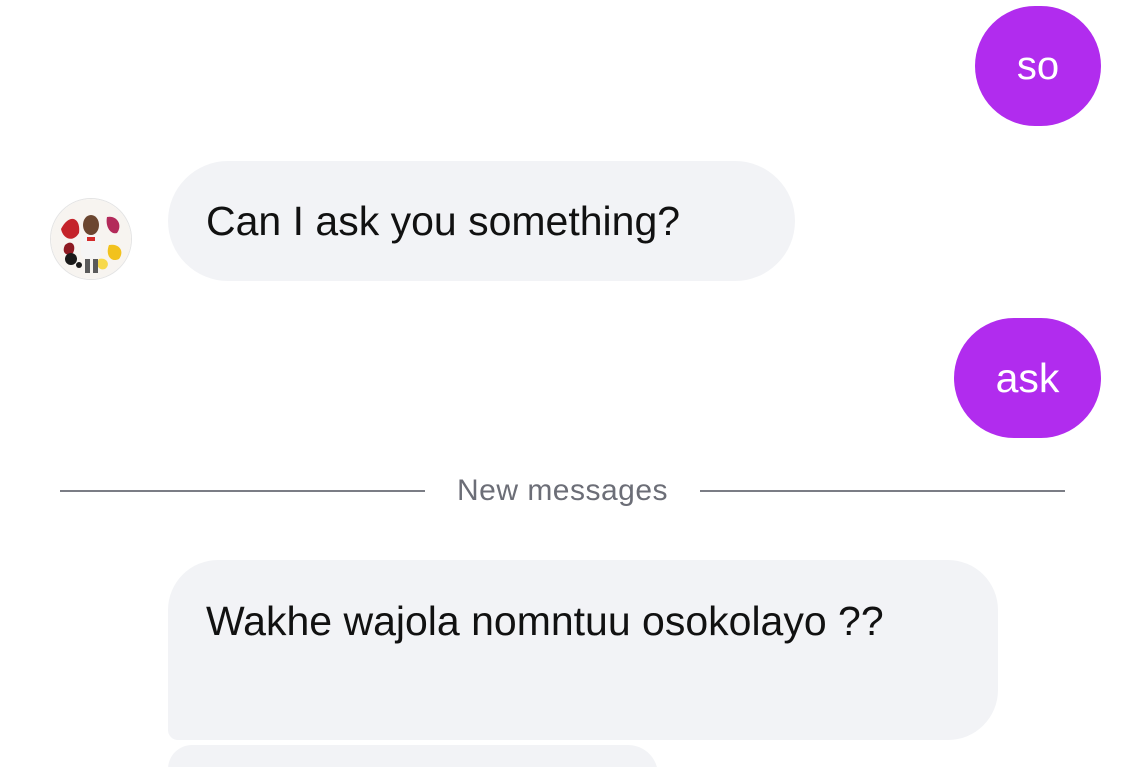  I want to click on divider-line-right, so click(883, 491).